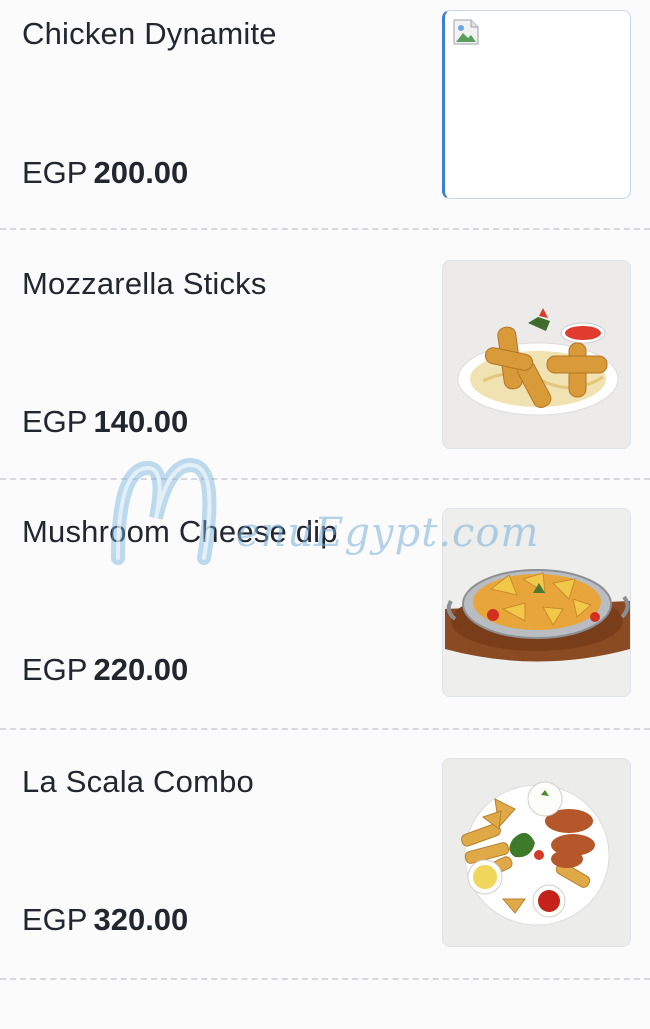 This screenshot has width=650, height=1029. I want to click on item-name: La Scala Combo, so click(138, 781).